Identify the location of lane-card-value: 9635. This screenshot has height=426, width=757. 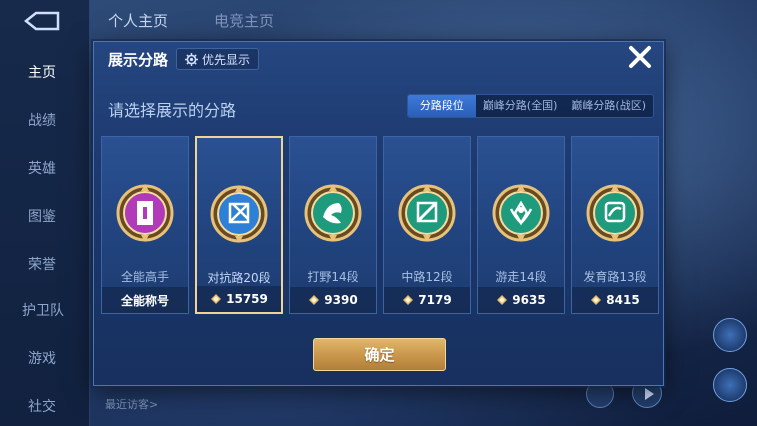
(529, 300).